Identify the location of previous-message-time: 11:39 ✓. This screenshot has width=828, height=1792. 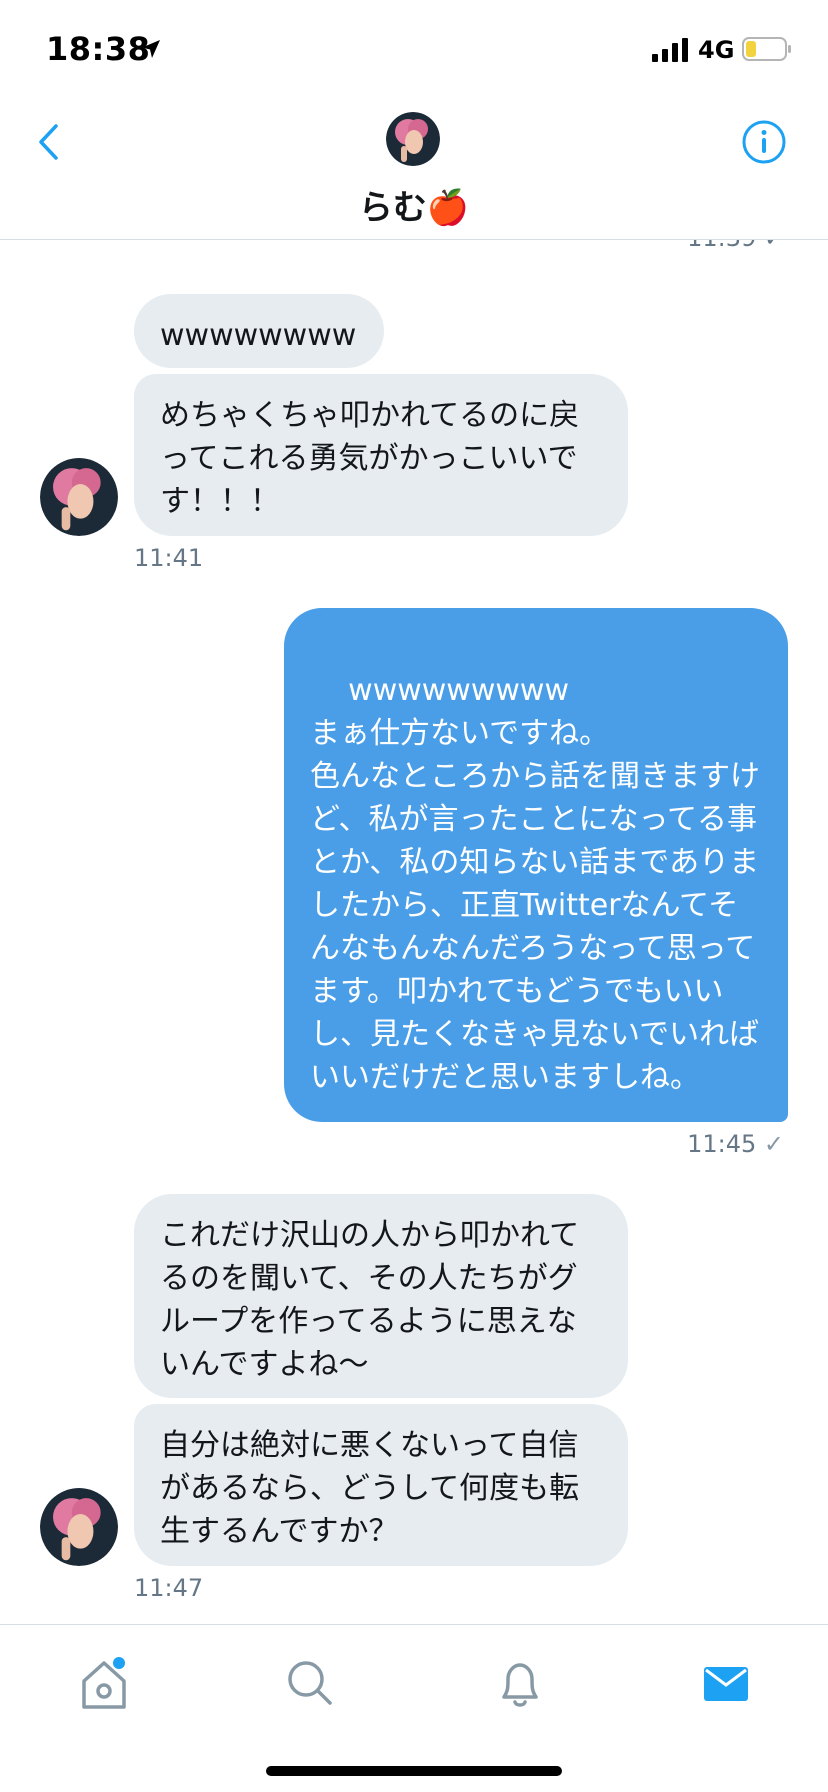
(735, 246).